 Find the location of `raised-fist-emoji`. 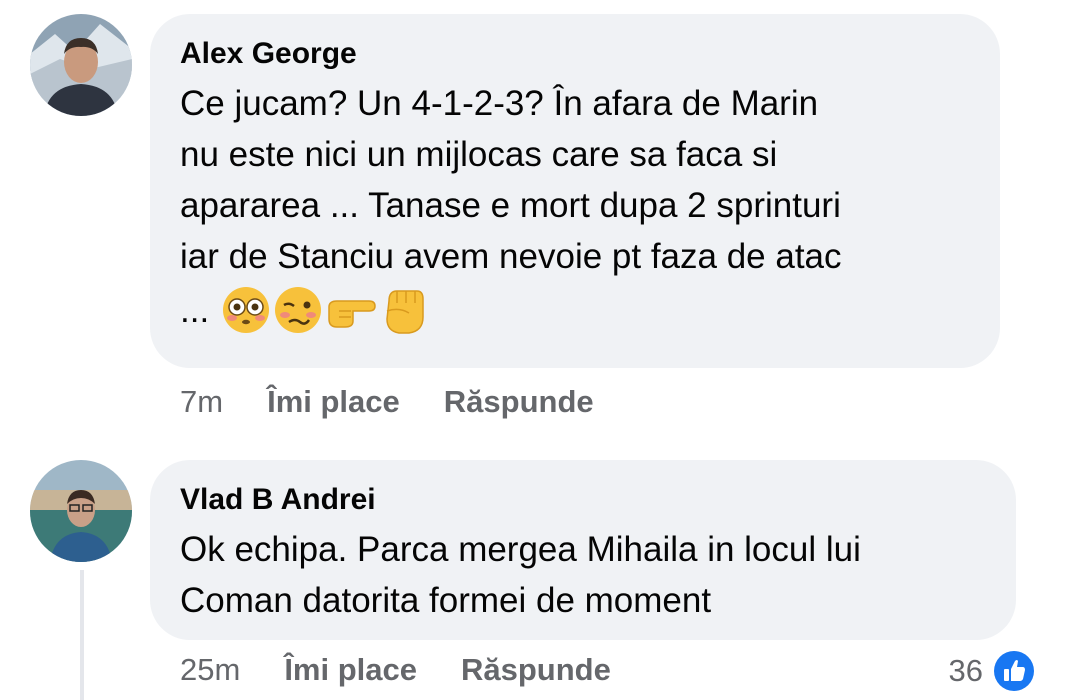

raised-fist-emoji is located at coordinates (405, 312).